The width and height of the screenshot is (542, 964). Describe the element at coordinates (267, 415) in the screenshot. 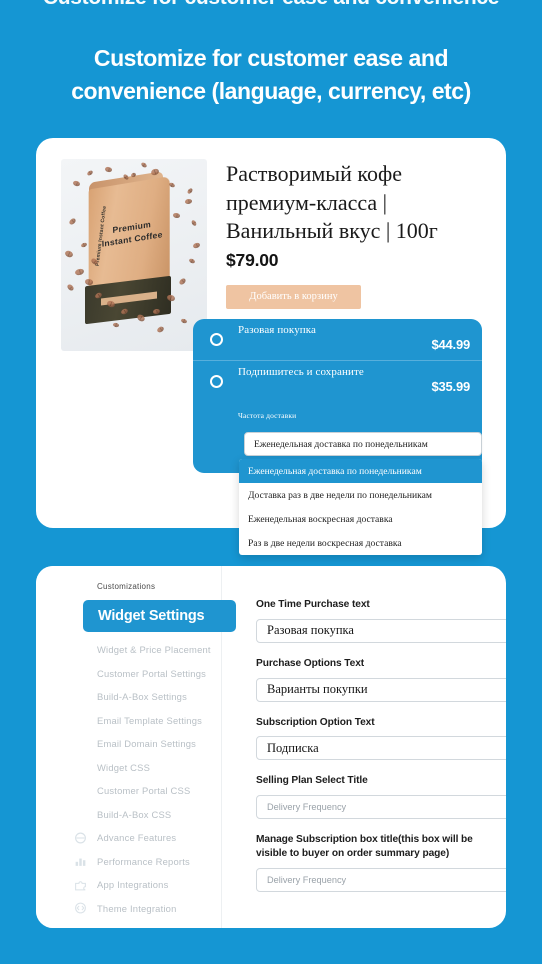

I see `delivery-frequency-label: Частота доставки` at that location.